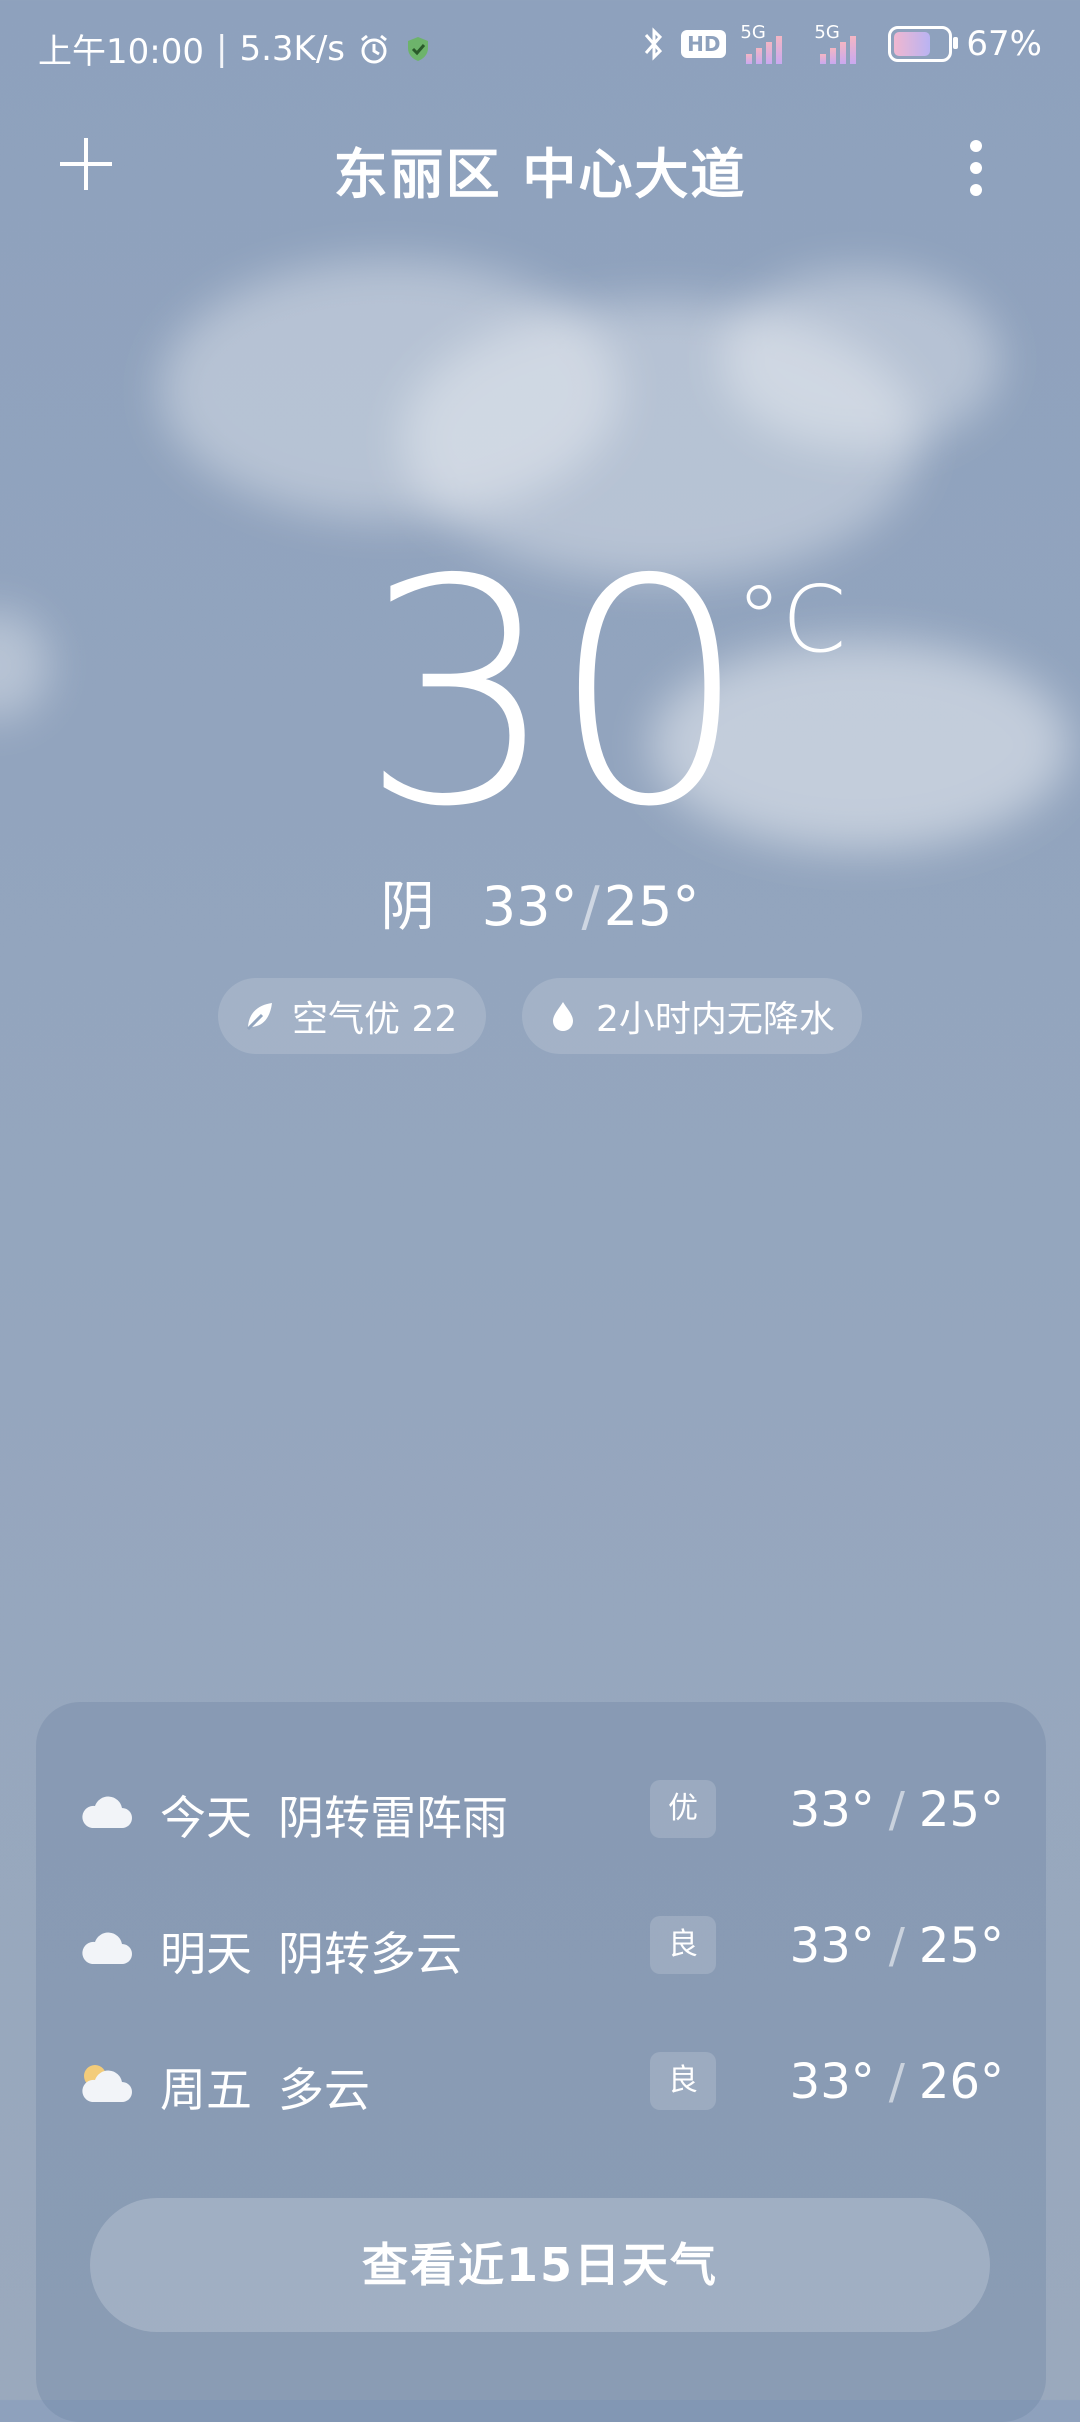 The width and height of the screenshot is (1080, 2422). I want to click on forecast-temps: 33°/26°, so click(896, 2082).